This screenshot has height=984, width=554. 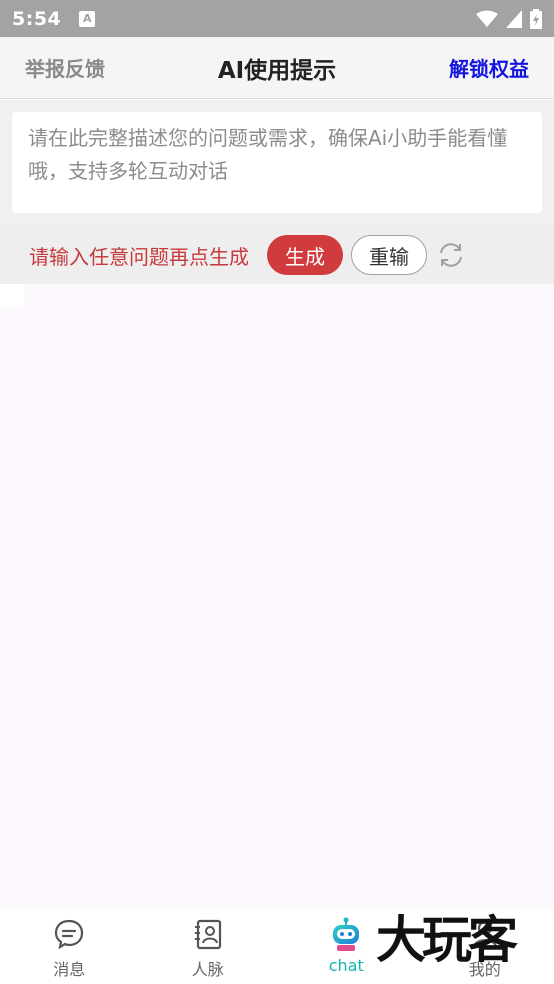 I want to click on refresh-icon, so click(x=451, y=255).